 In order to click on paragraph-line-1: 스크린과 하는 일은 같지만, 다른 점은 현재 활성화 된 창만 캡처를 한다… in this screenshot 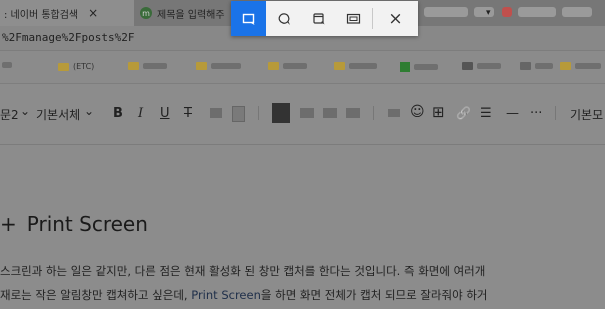, I will do `click(243, 271)`.